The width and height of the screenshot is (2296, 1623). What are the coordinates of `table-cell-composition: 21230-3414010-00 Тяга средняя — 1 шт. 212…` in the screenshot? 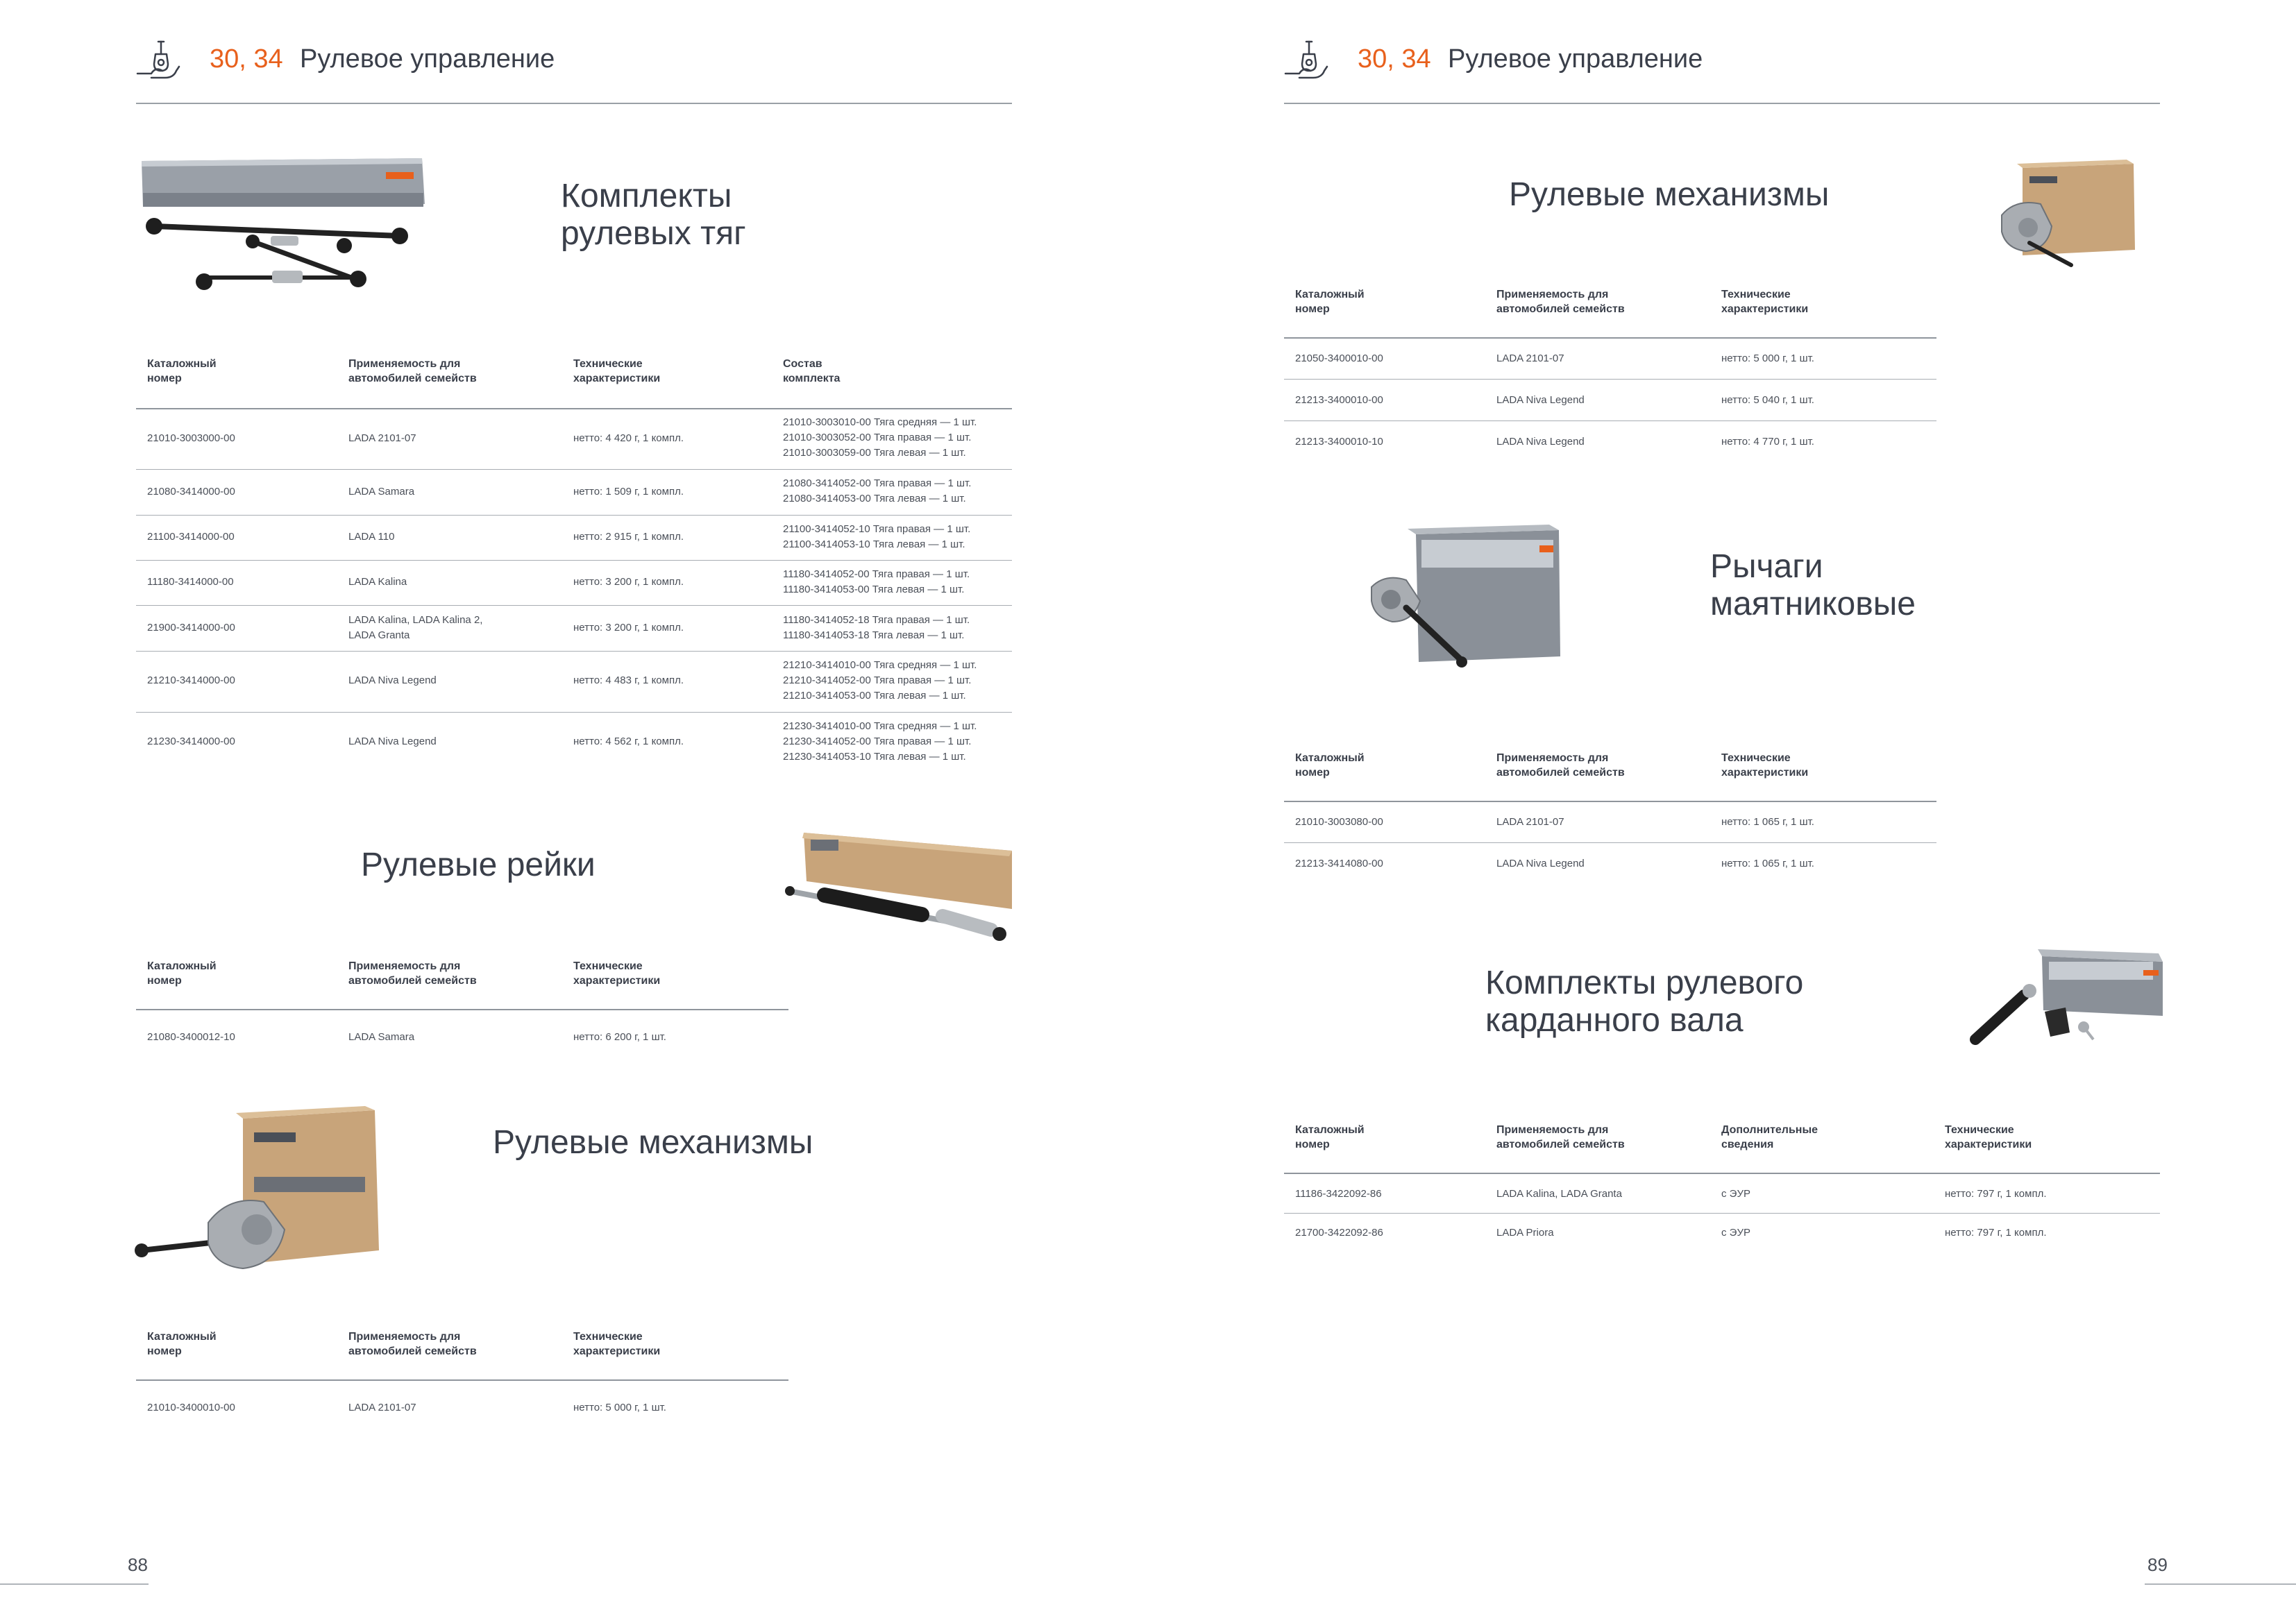 It's located at (880, 741).